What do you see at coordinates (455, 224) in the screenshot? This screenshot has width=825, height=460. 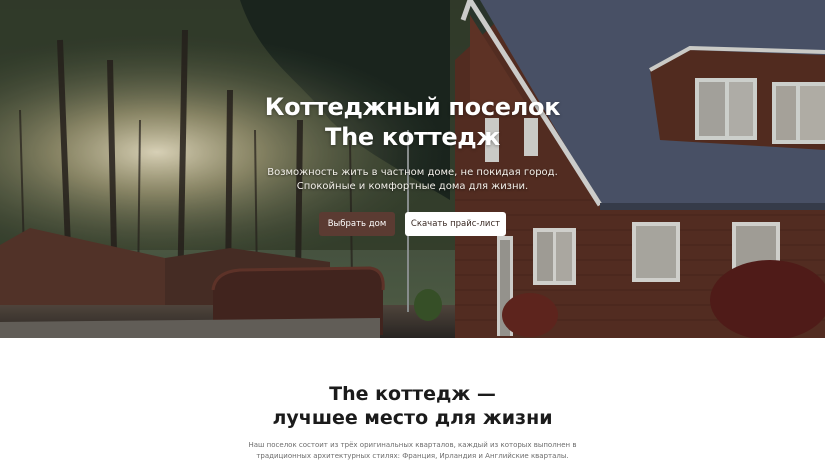 I see `download-price-list-button: Скачать прайс-лист` at bounding box center [455, 224].